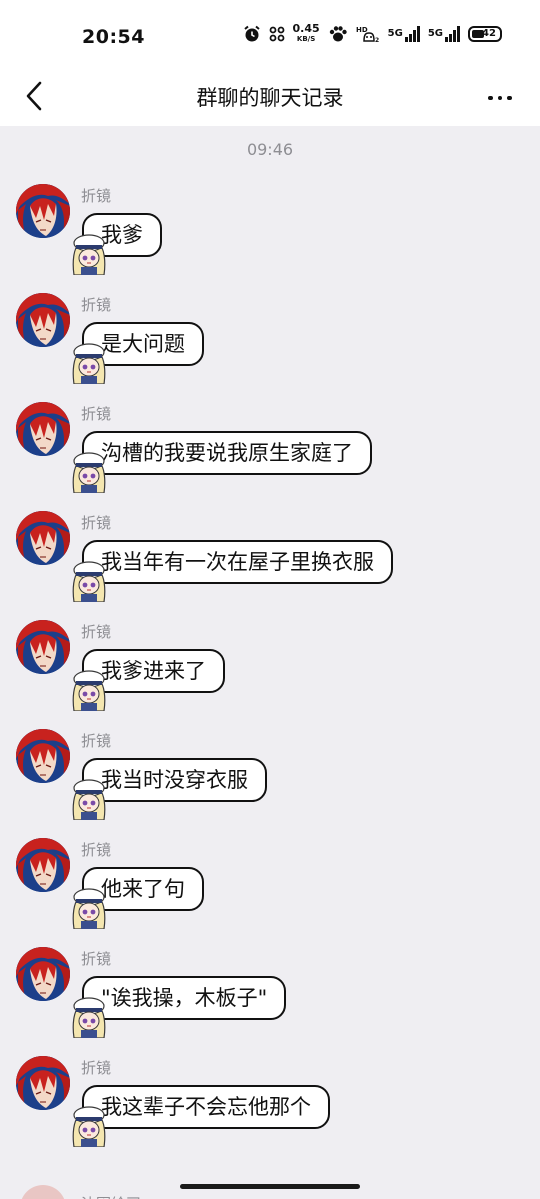 Image resolution: width=540 pixels, height=1199 pixels. What do you see at coordinates (113, 37) in the screenshot?
I see `status-time: 20:54` at bounding box center [113, 37].